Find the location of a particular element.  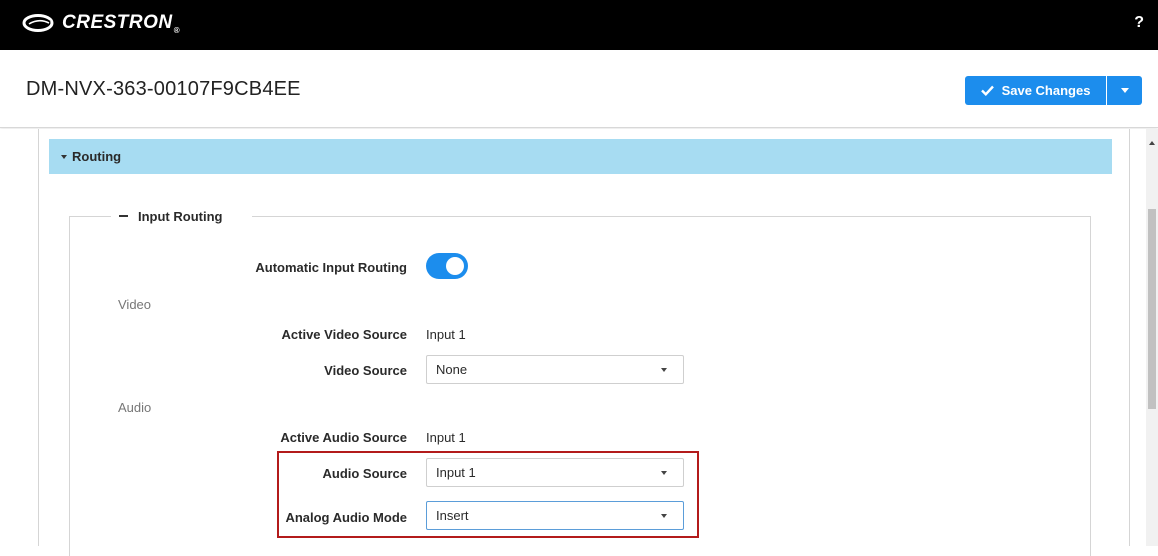

toggle-knob is located at coordinates (455, 266).